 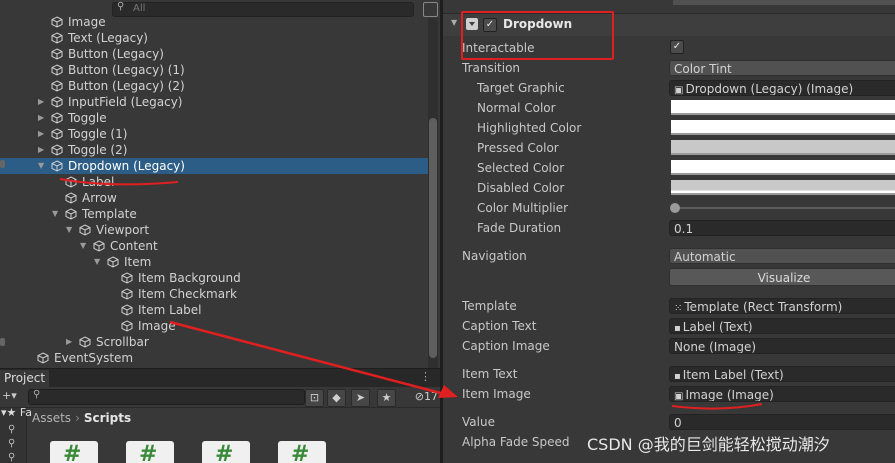 I want to click on favorites-label: ▾★ Fa, so click(x=16, y=412).